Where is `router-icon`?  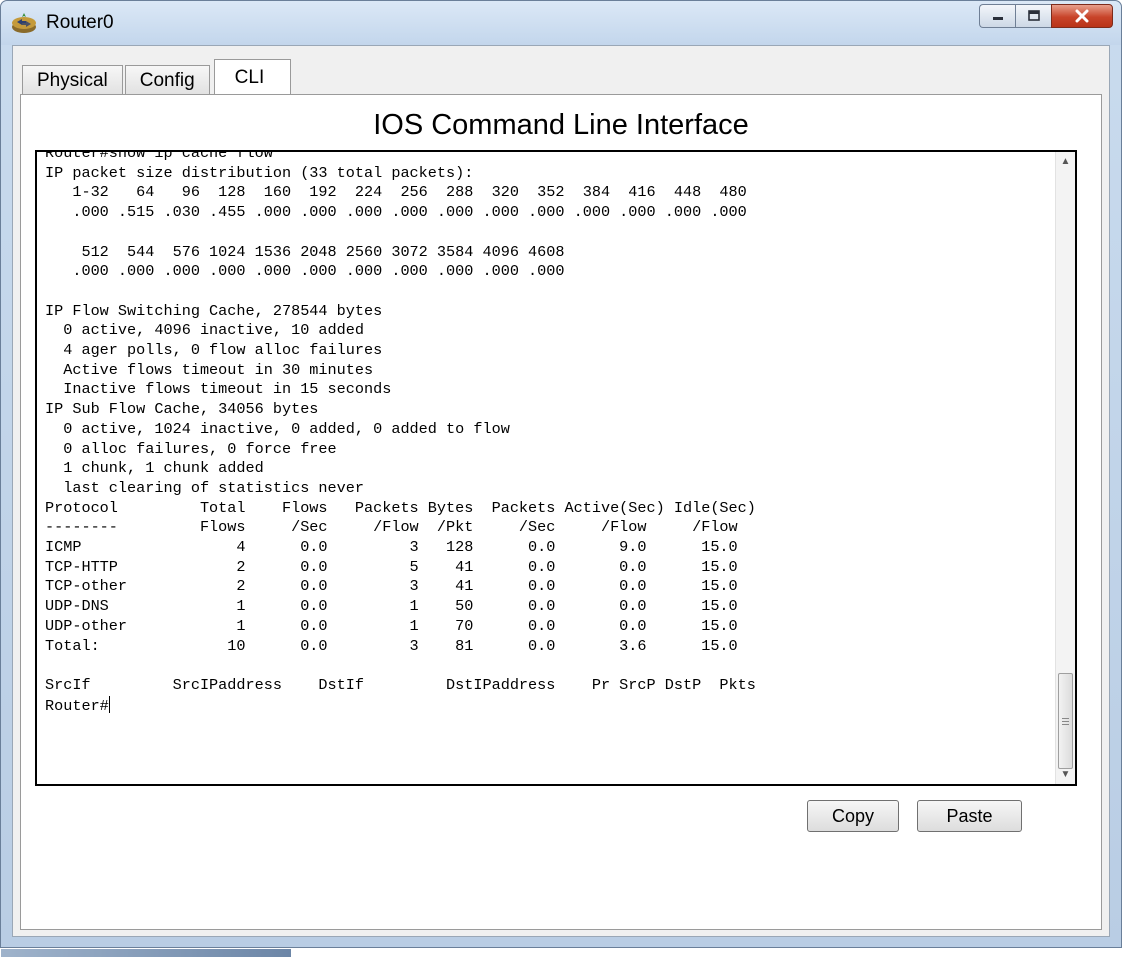 router-icon is located at coordinates (24, 23).